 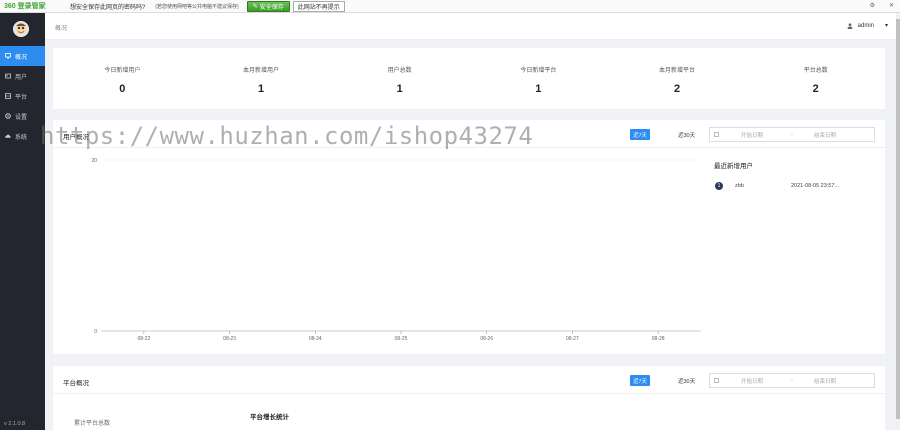 I want to click on sidebar-item-label: 概况, so click(x=21, y=57).